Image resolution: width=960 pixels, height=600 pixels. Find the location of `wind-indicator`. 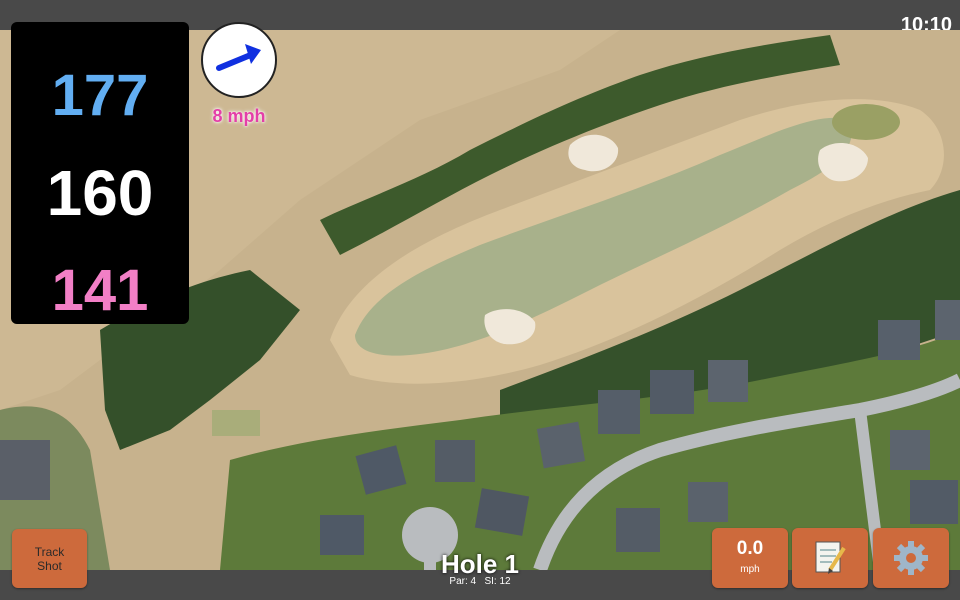

wind-indicator is located at coordinates (239, 60).